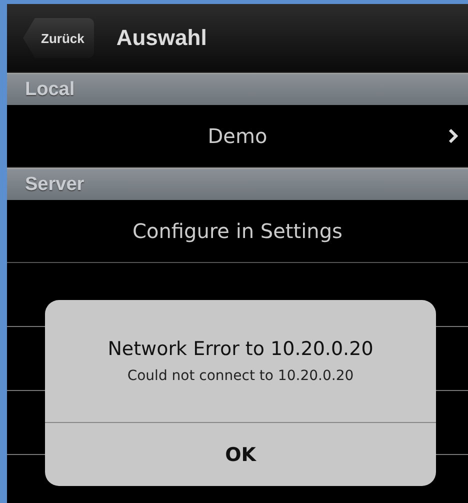 Image resolution: width=468 pixels, height=503 pixels. What do you see at coordinates (237, 231) in the screenshot?
I see `list-row: Configure in Settings` at bounding box center [237, 231].